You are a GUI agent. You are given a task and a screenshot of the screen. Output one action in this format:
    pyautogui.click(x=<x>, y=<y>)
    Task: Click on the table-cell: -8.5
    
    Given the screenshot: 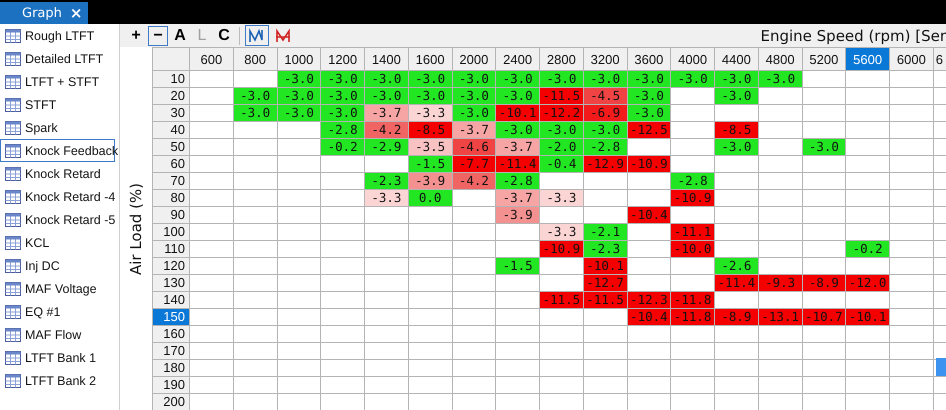 What is the action you would take?
    pyautogui.click(x=430, y=130)
    